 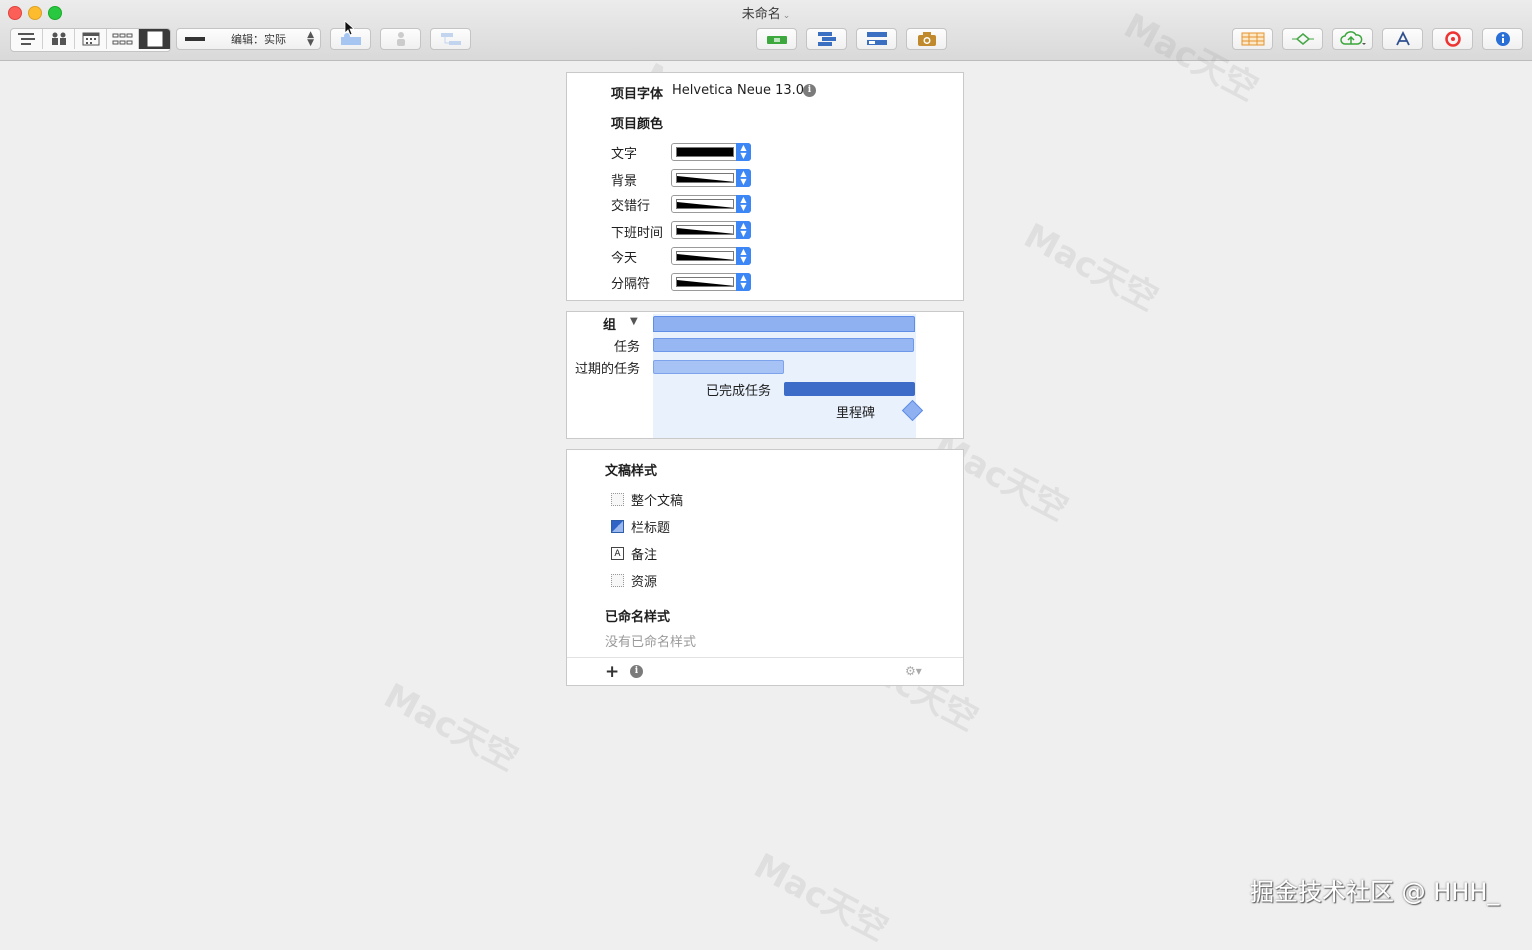 What do you see at coordinates (609, 323) in the screenshot?
I see `group-style-label: 组` at bounding box center [609, 323].